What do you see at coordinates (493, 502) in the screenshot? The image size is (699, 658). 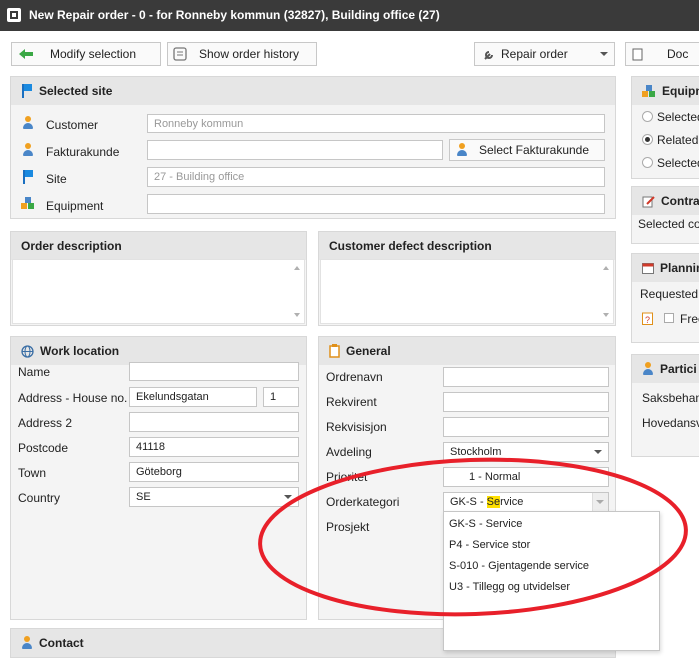 I see `orderkategori-highlight: Se` at bounding box center [493, 502].